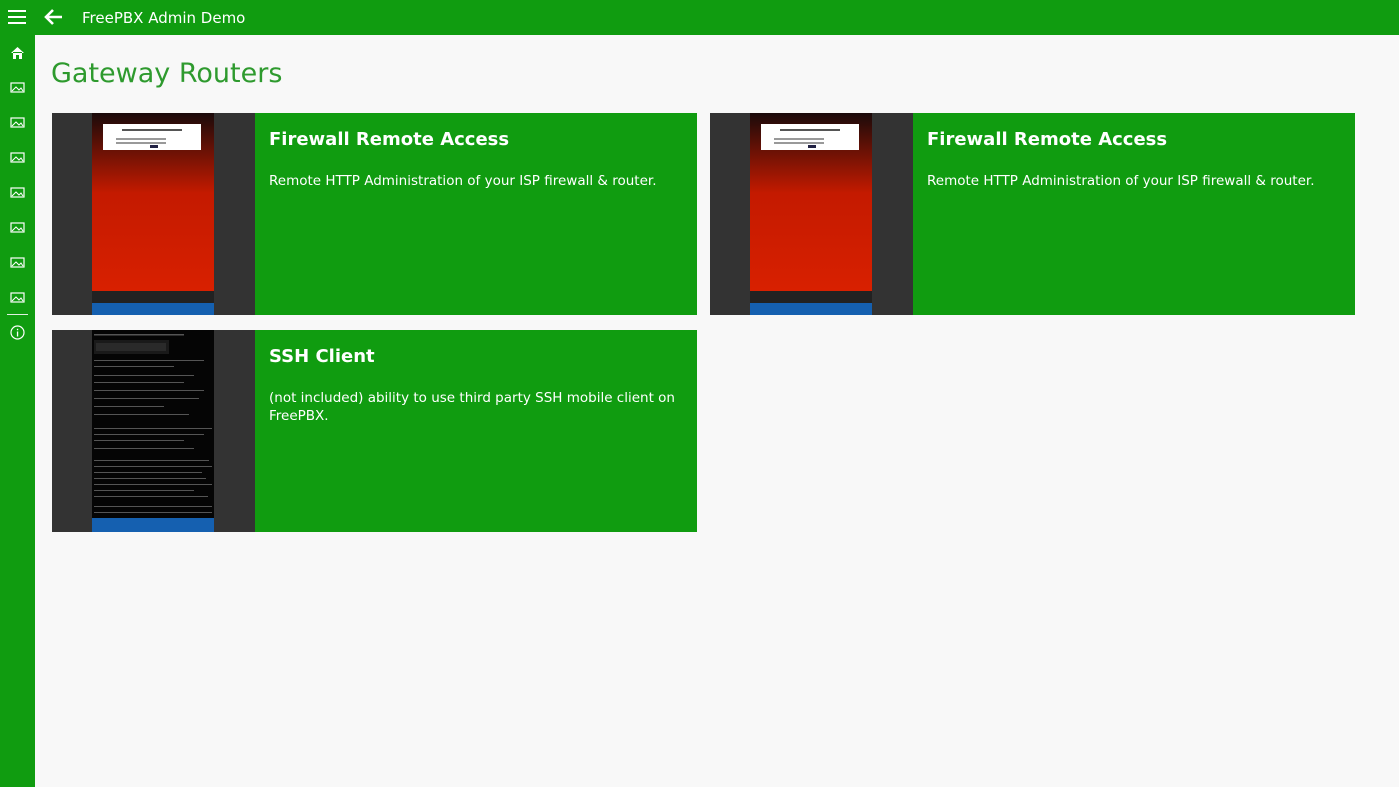  I want to click on info-icon, so click(17, 332).